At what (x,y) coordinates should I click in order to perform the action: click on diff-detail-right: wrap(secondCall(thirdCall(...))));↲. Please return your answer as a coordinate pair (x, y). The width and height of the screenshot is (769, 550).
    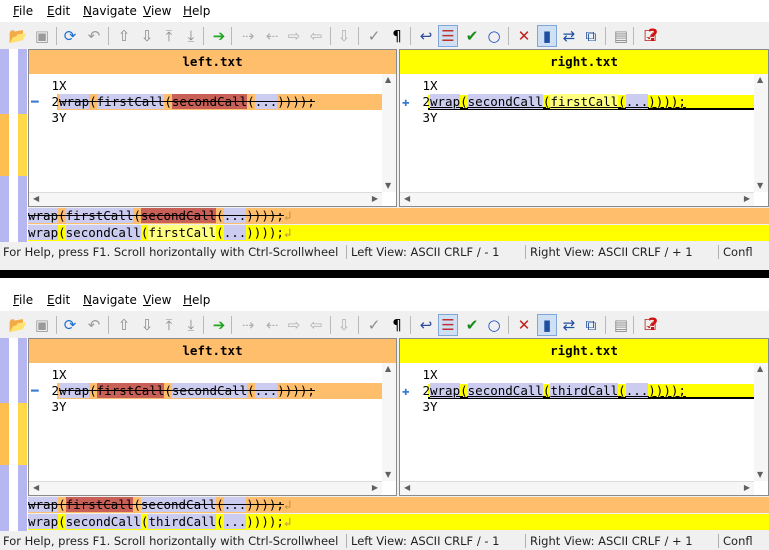
    Looking at the image, I should click on (398, 522).